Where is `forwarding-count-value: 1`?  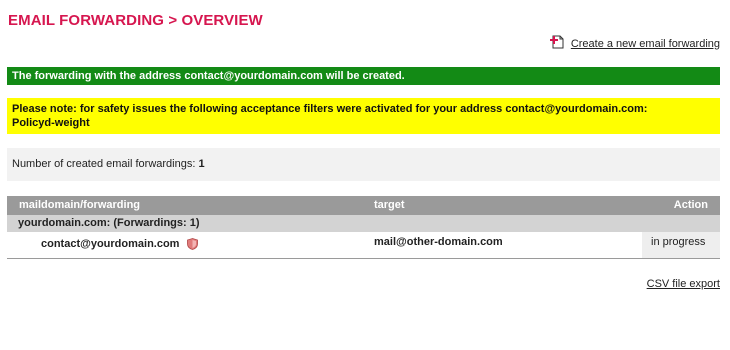 forwarding-count-value: 1 is located at coordinates (201, 164).